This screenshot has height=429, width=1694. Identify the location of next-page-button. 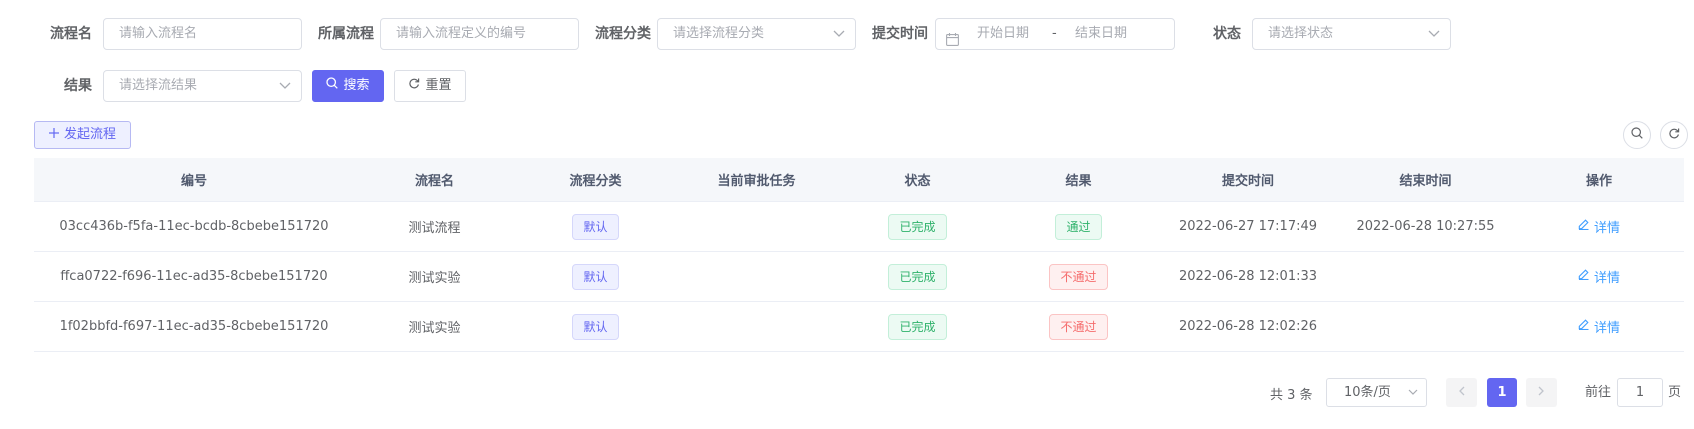
(1541, 392).